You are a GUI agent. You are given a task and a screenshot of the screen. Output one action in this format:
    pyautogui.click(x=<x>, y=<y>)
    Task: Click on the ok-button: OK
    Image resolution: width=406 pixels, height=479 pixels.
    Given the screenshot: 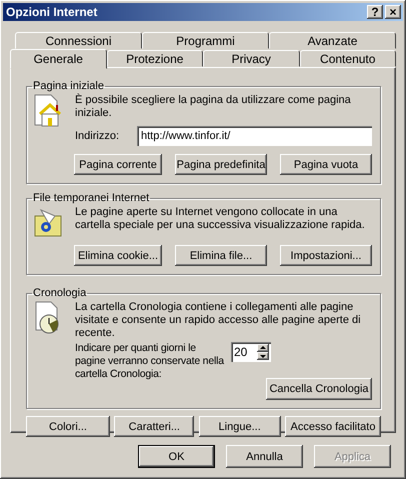 What is the action you would take?
    pyautogui.click(x=176, y=456)
    